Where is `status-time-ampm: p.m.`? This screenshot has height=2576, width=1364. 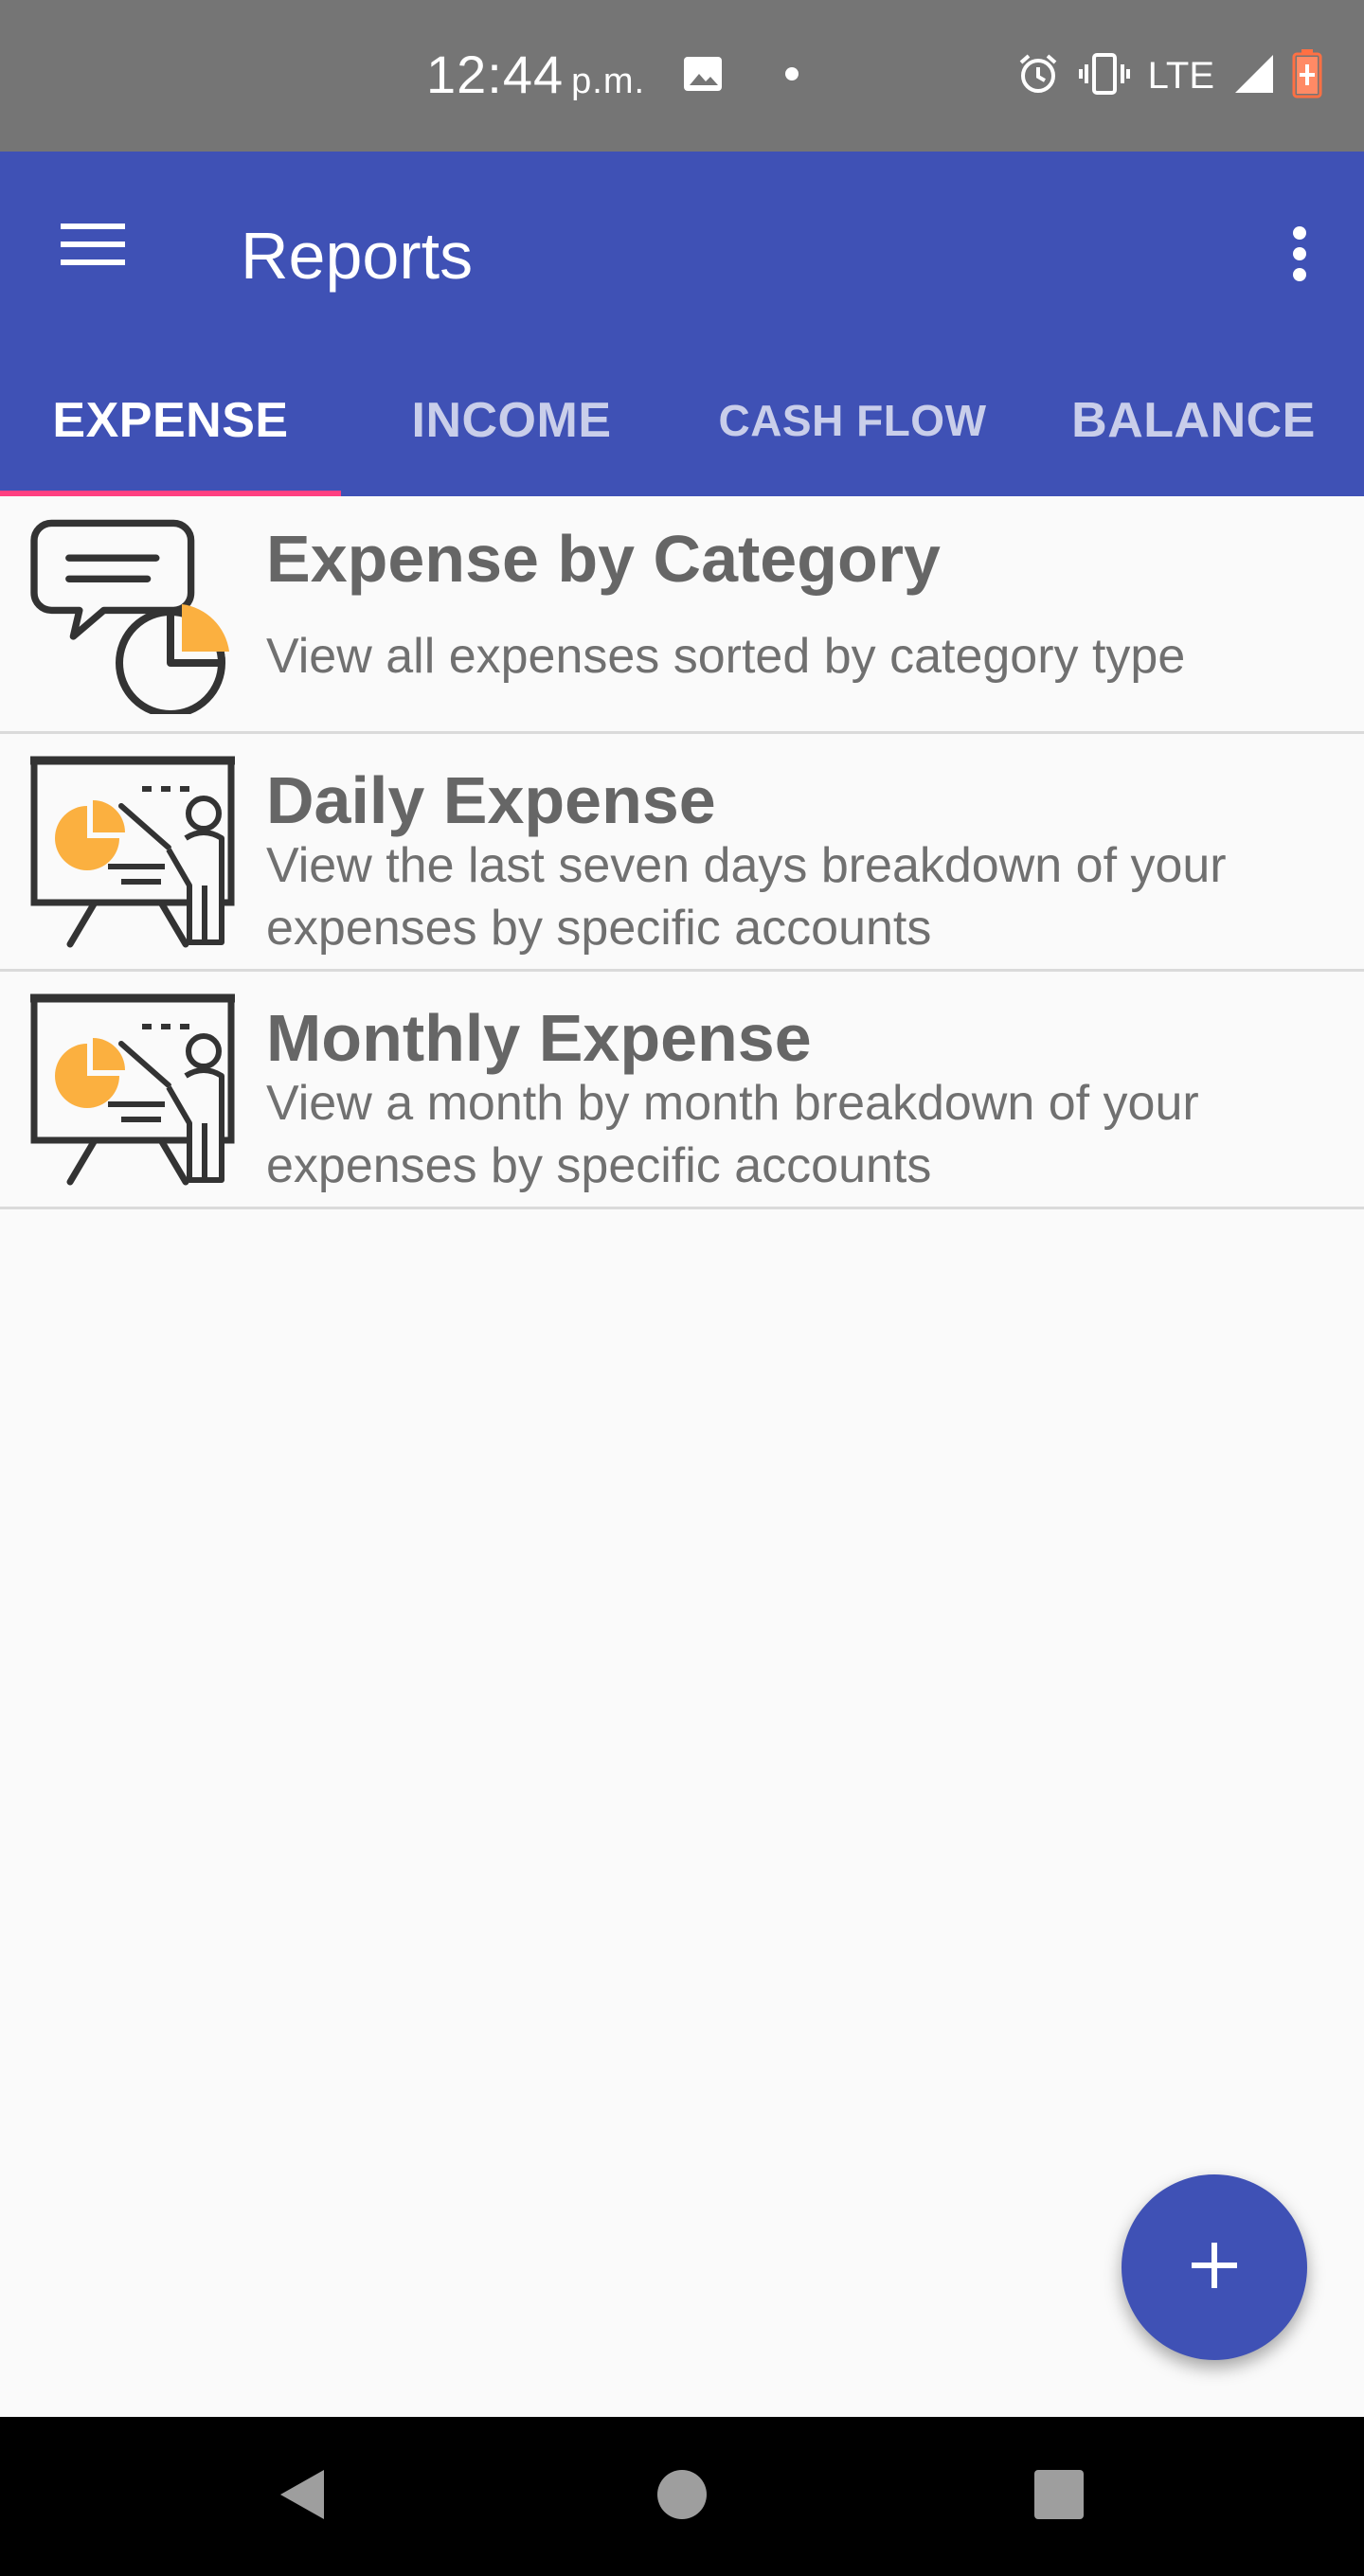
status-time-ampm: p.m. is located at coordinates (608, 81).